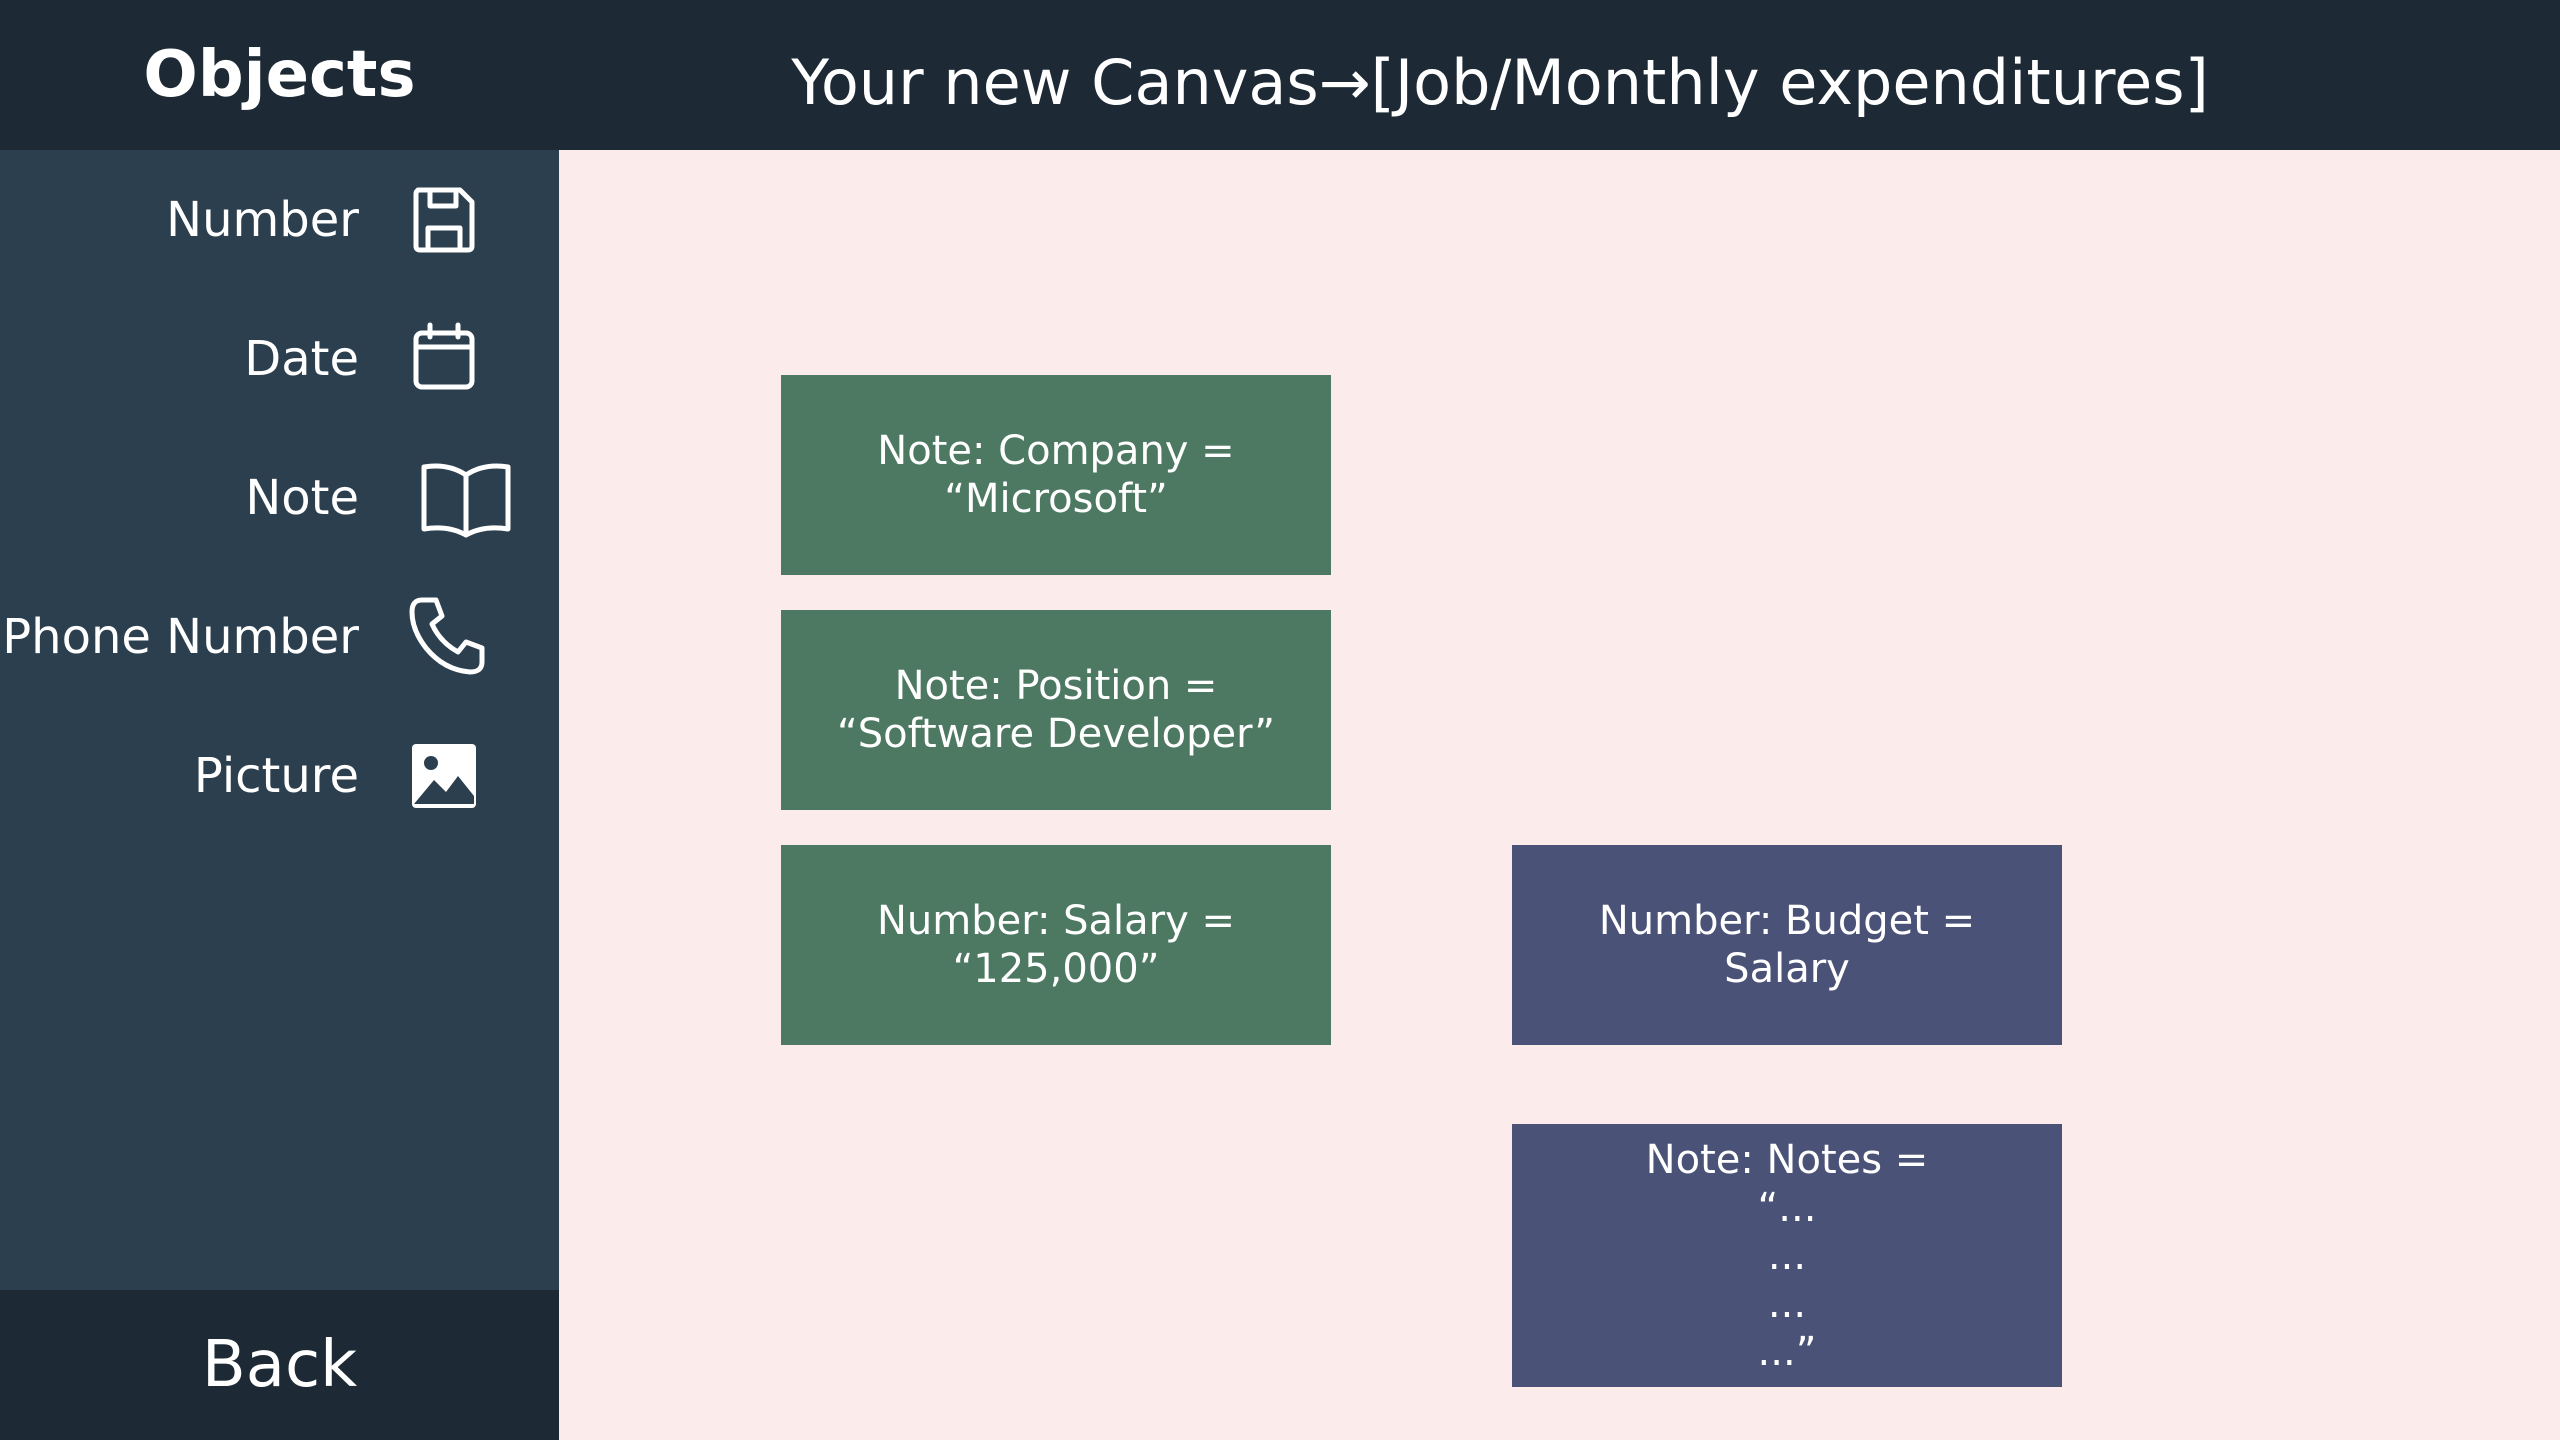  What do you see at coordinates (464, 220) in the screenshot?
I see `floppy-disk-icon` at bounding box center [464, 220].